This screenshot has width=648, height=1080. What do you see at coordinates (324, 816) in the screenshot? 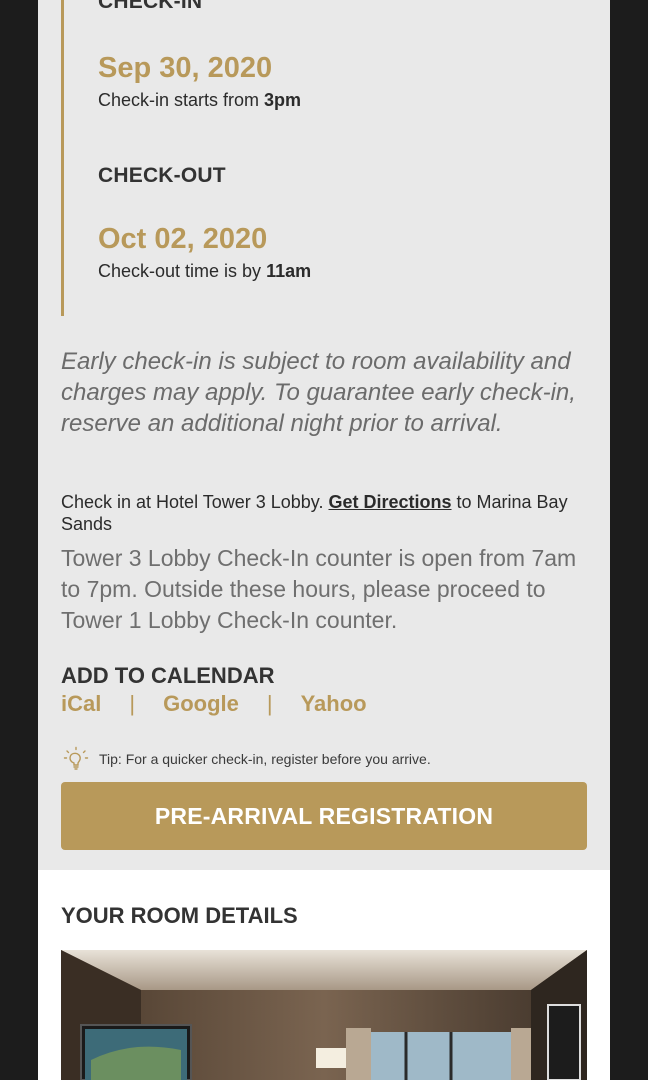
I see `pre-arrival-registration-button: PRE-ARRIVAL REGISTRATION` at bounding box center [324, 816].